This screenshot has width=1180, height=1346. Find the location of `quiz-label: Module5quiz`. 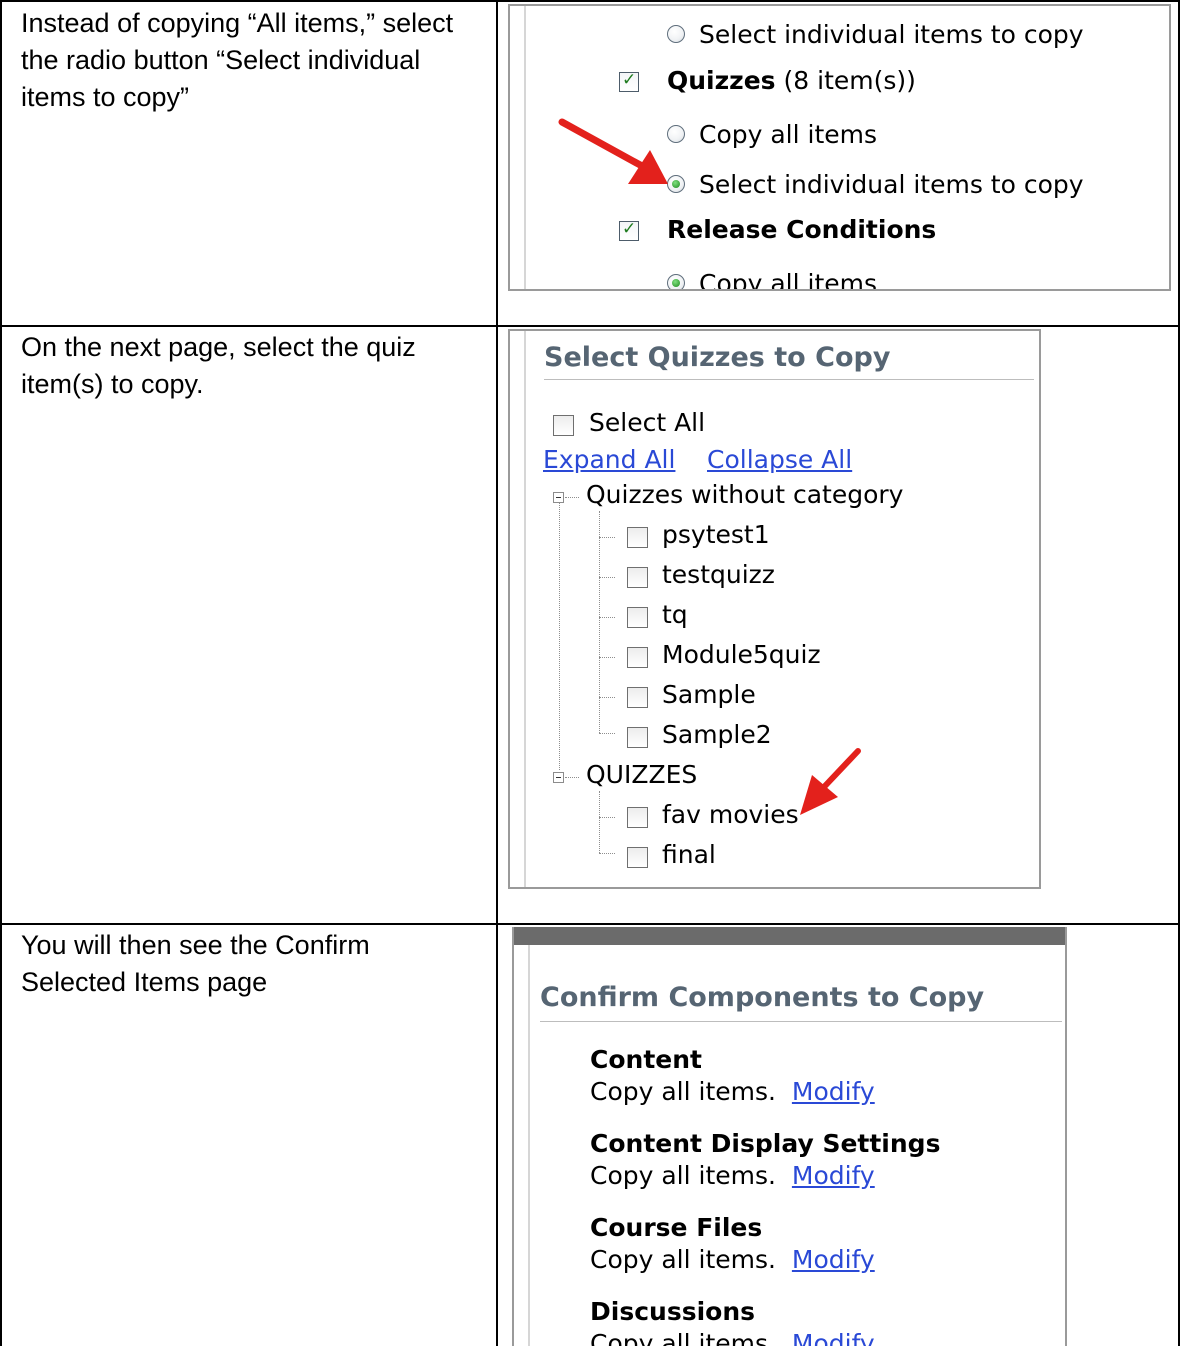

quiz-label: Module5quiz is located at coordinates (741, 654).